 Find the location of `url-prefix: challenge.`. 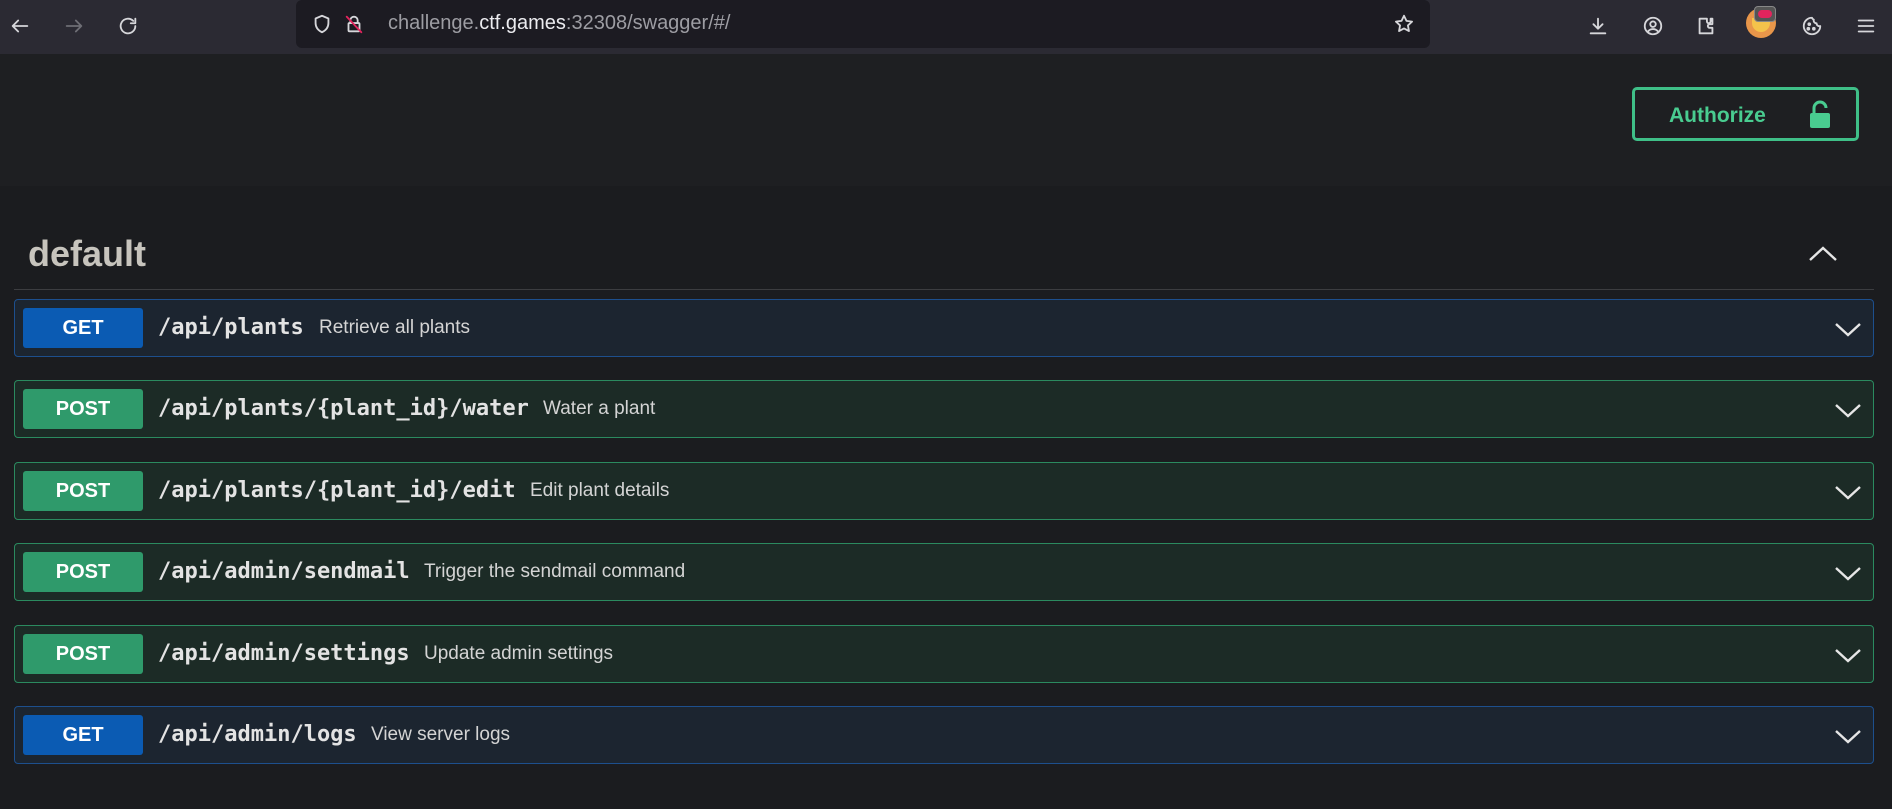

url-prefix: challenge. is located at coordinates (434, 23).